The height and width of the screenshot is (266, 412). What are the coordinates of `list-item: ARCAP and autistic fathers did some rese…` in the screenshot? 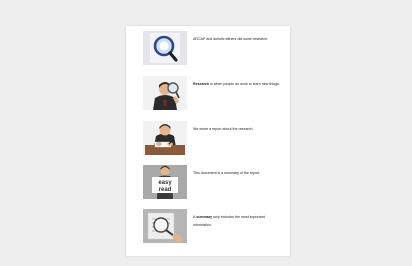 It's located at (214, 48).